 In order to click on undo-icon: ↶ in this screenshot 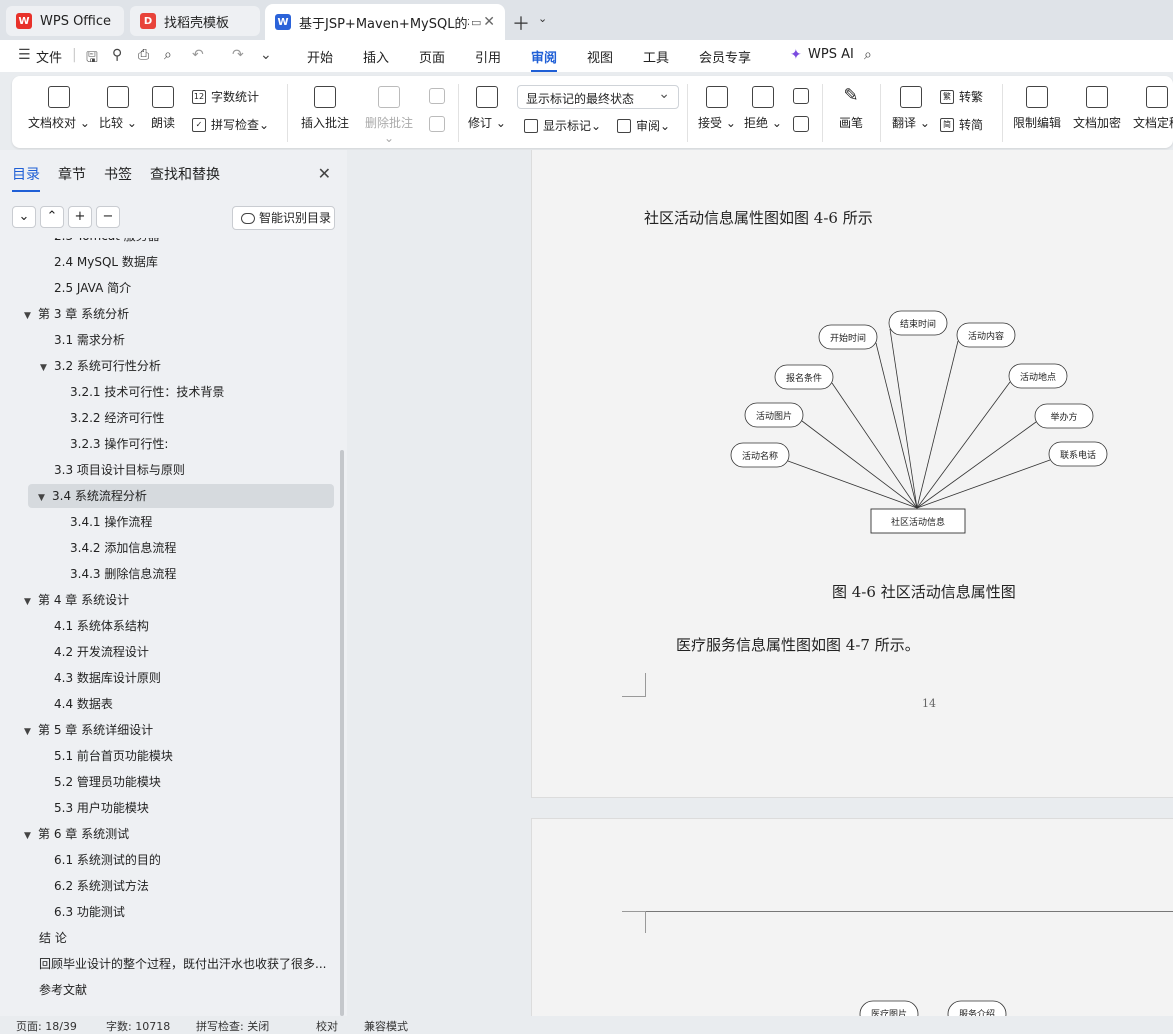, I will do `click(198, 55)`.